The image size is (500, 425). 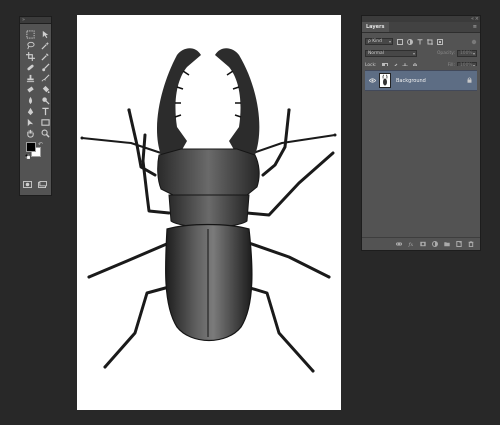 I want to click on opacity-input: 100% ▾, so click(x=467, y=53).